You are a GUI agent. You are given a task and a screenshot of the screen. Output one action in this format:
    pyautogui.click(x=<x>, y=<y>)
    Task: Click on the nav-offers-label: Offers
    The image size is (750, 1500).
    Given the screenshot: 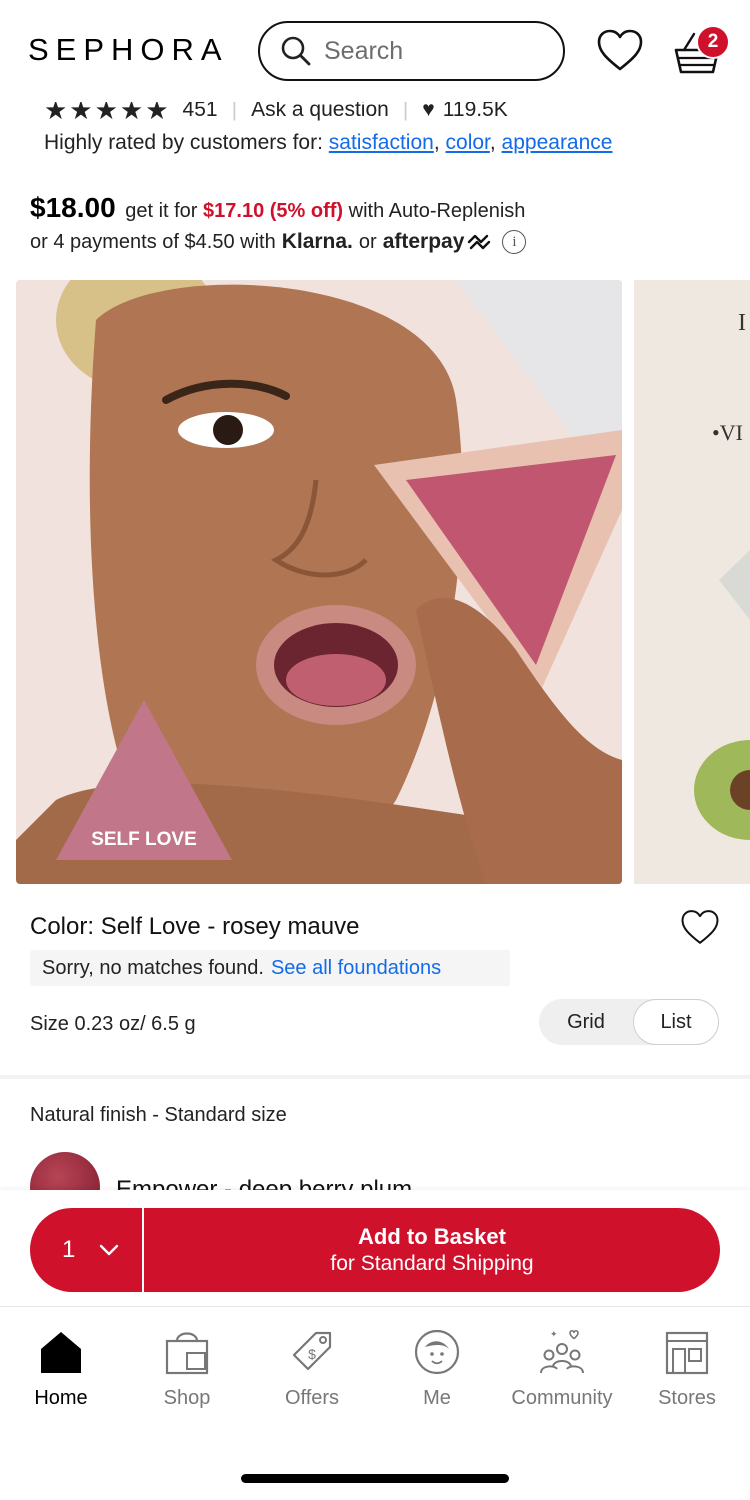 What is the action you would take?
    pyautogui.click(x=312, y=1398)
    